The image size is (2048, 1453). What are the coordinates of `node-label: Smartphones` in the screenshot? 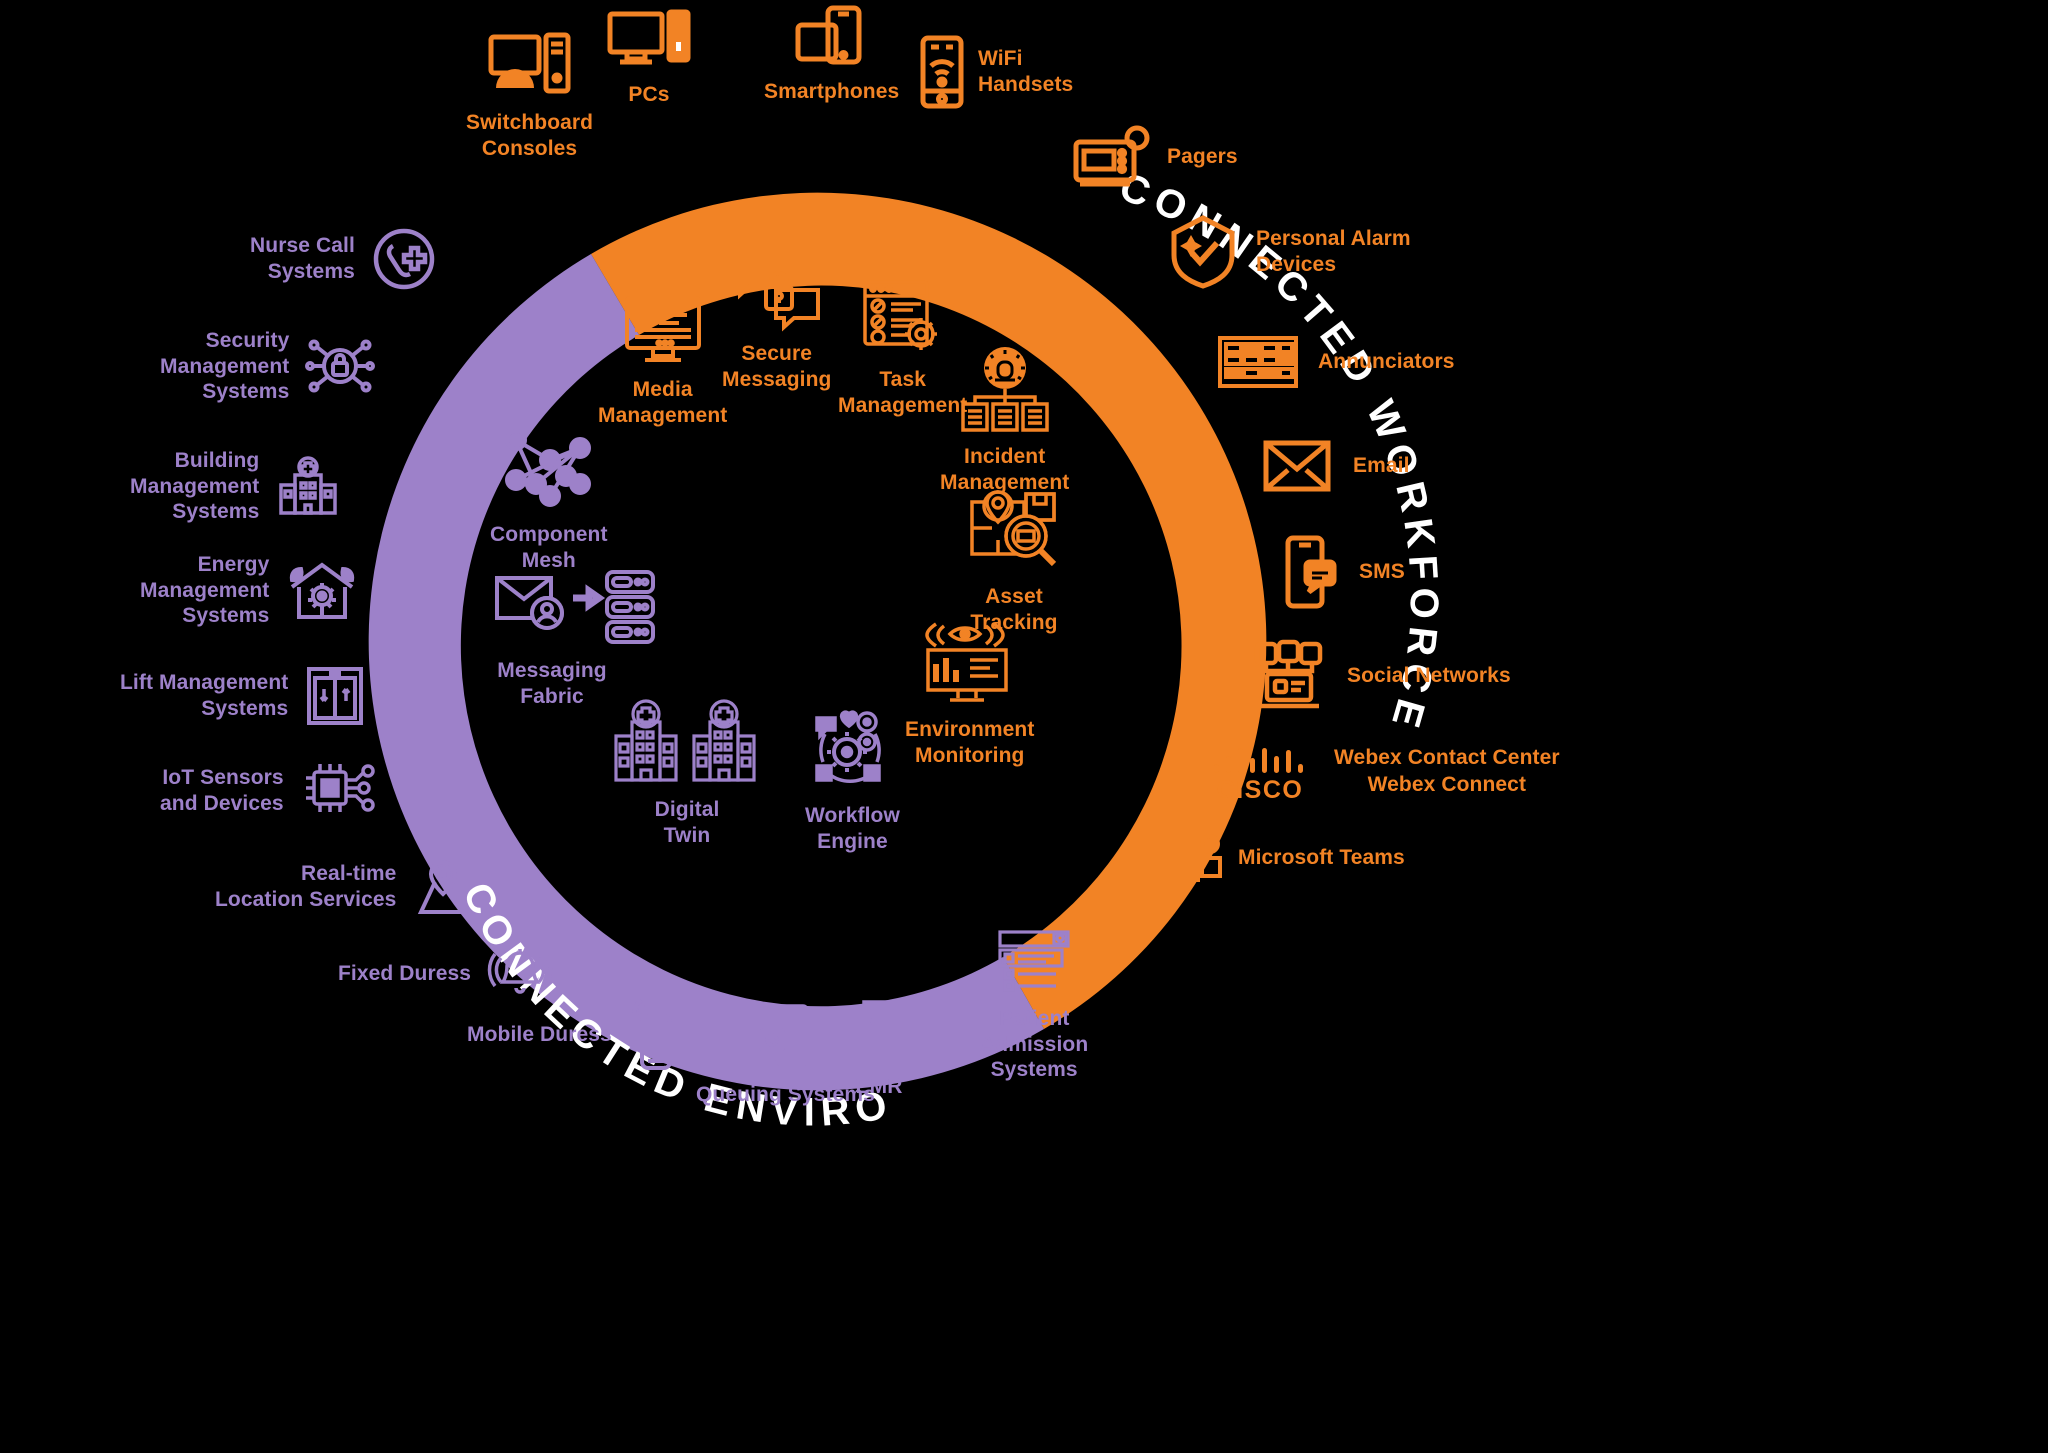 It's located at (832, 91).